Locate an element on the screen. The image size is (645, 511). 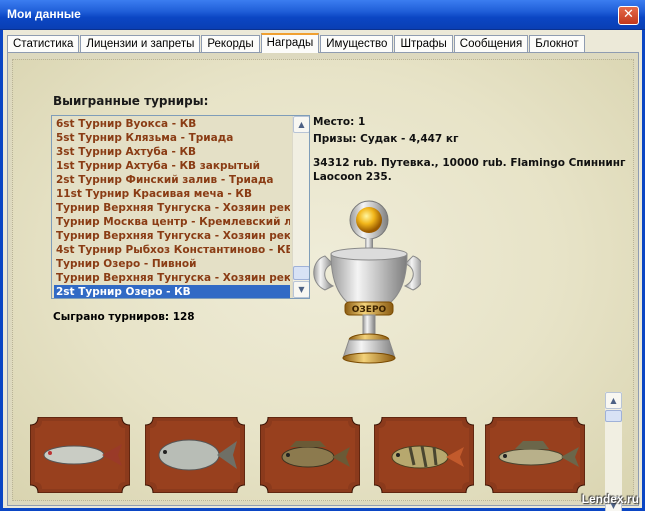
list-scrollbar: ▲ ▼ is located at coordinates (300, 207).